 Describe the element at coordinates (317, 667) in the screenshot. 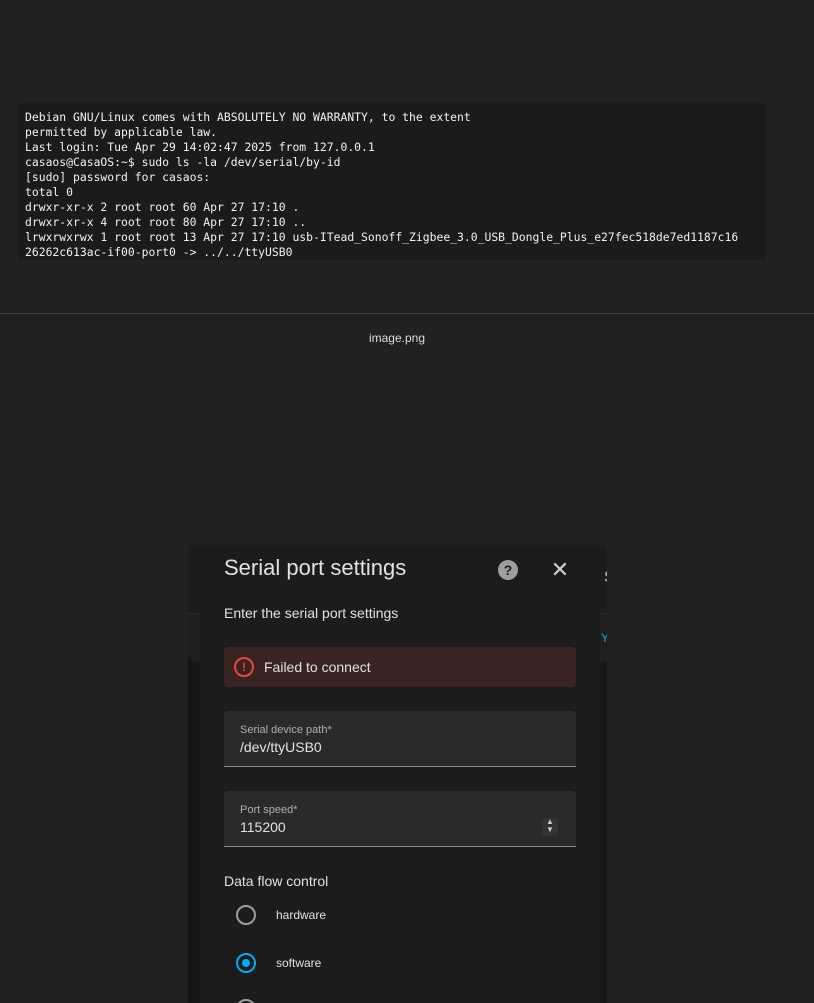

I see `alert-message: Failed to connect` at that location.